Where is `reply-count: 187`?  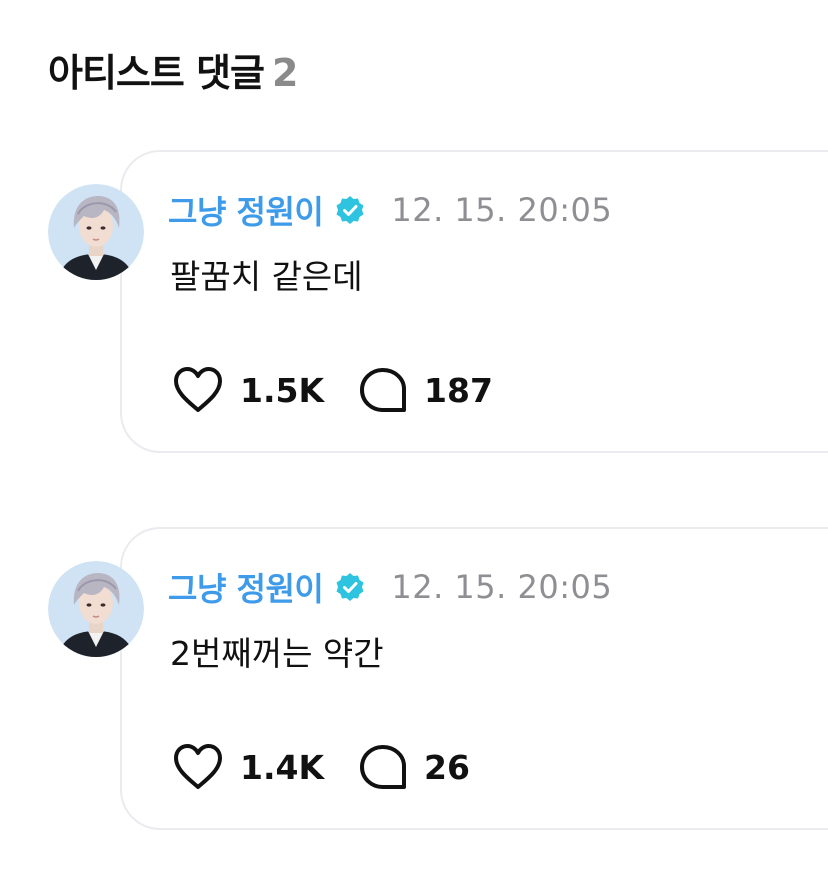
reply-count: 187 is located at coordinates (458, 390).